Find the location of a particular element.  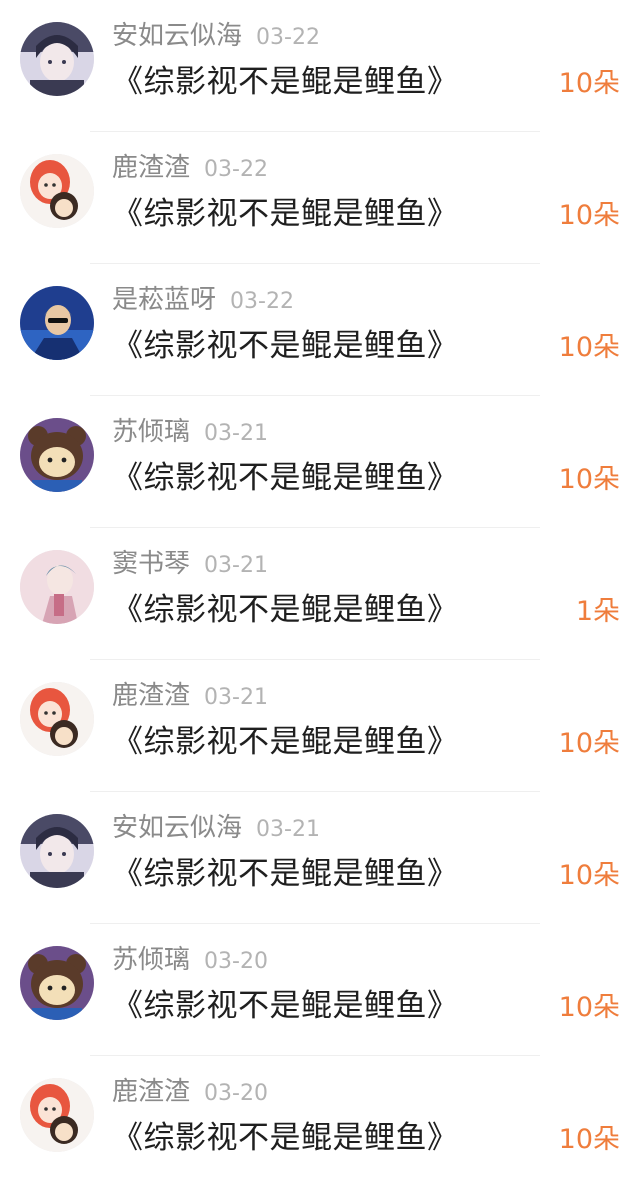

item-meta: 安如云似海 03-22 is located at coordinates (216, 36).